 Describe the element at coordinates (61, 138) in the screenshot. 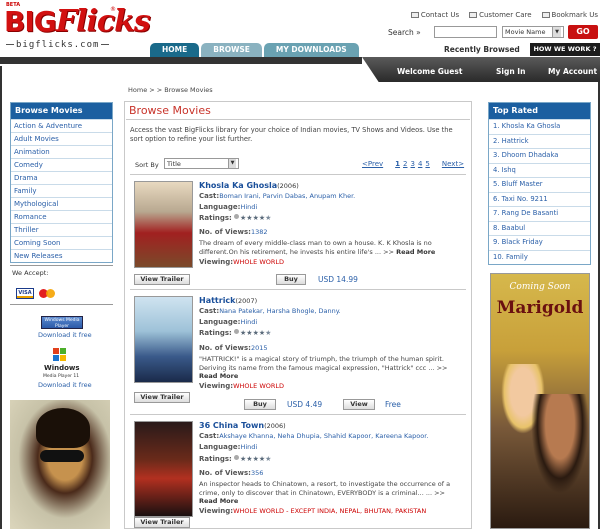

I see `nav-item-adult: Adult Movies` at that location.